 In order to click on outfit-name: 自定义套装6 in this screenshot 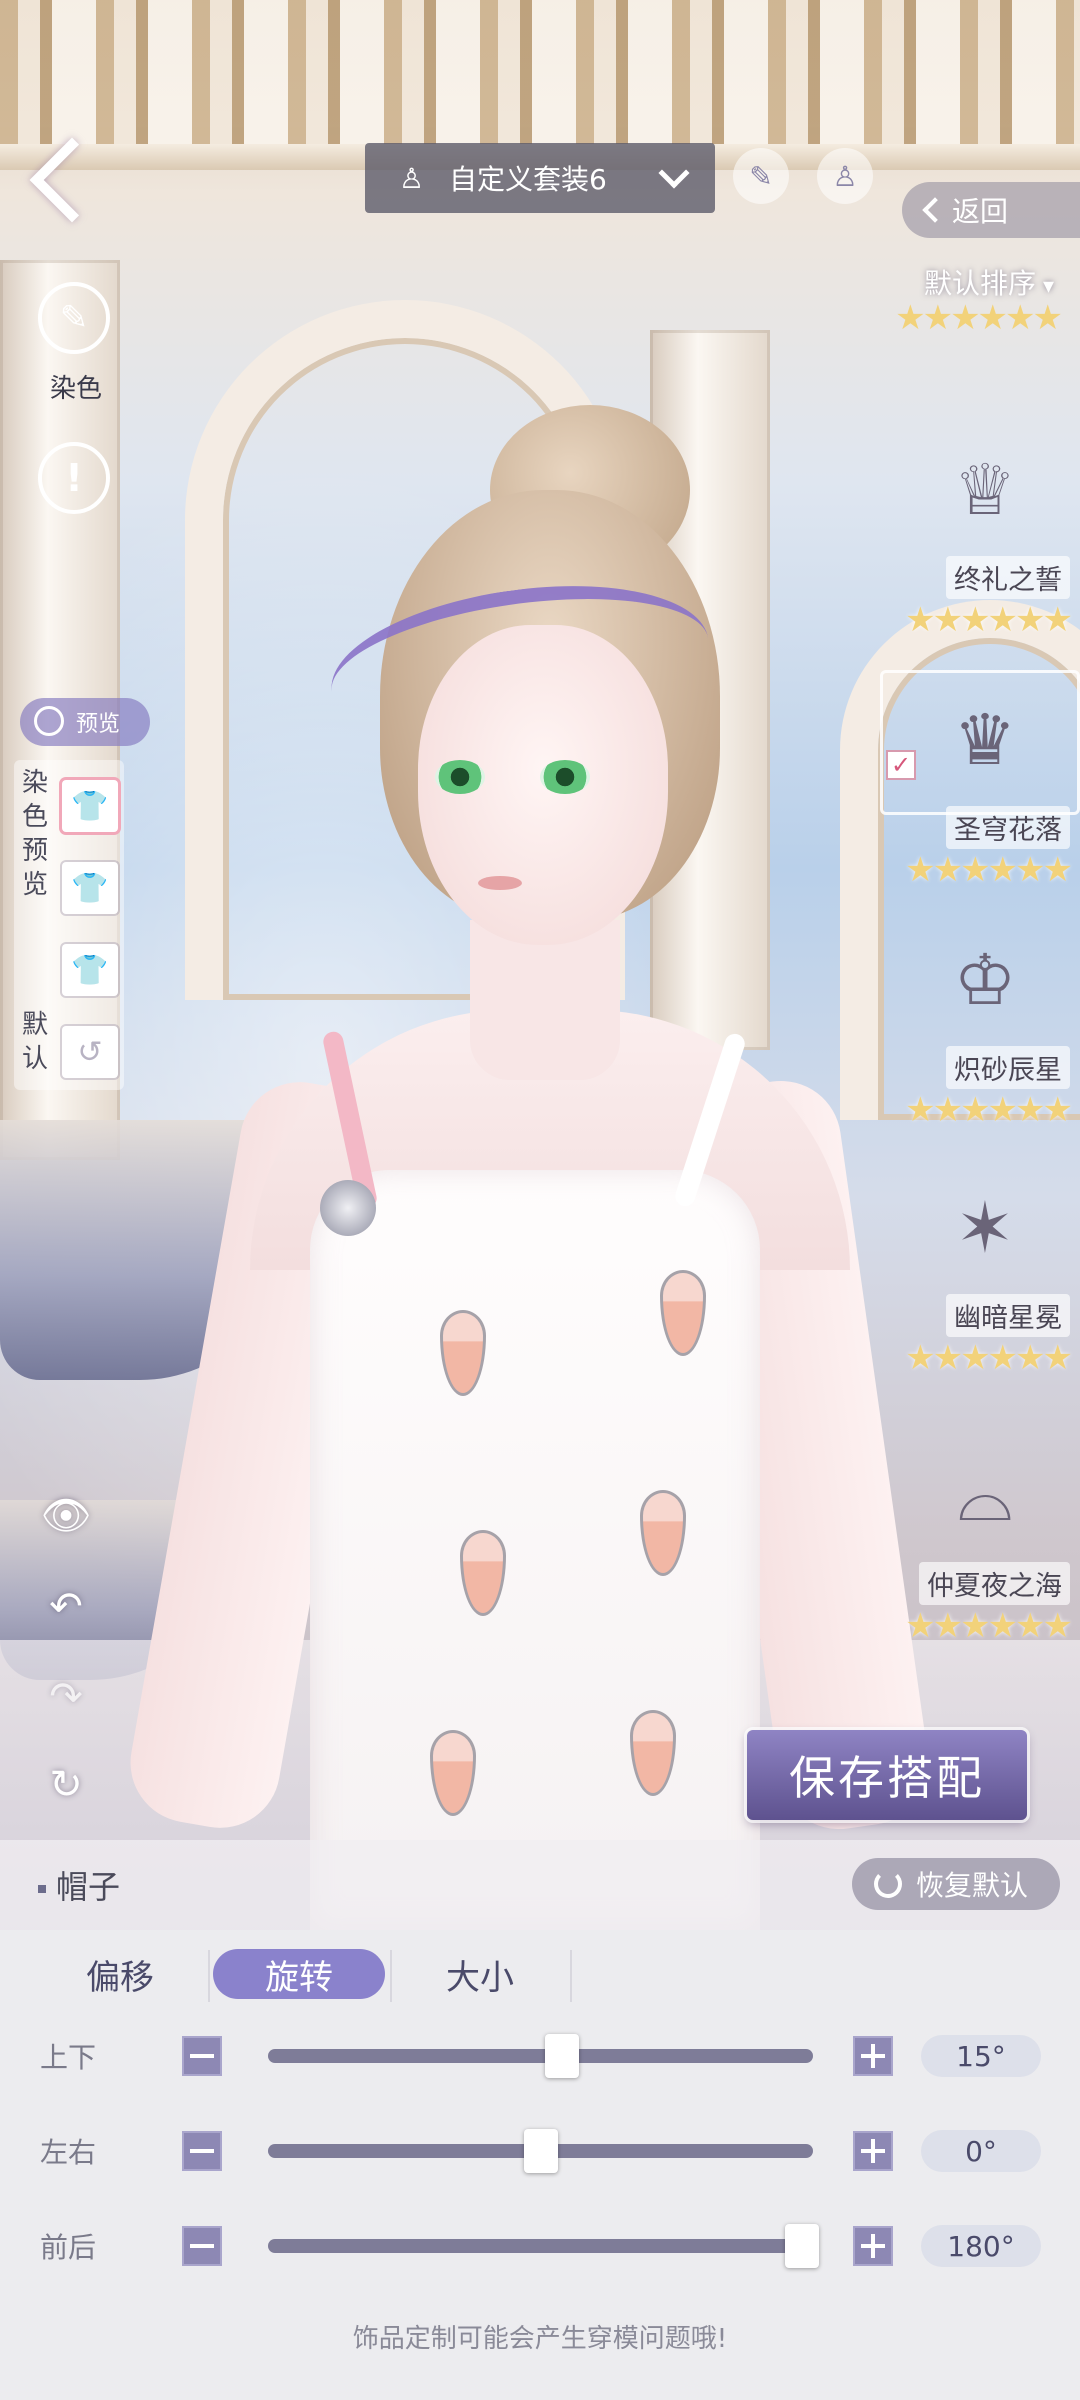, I will do `click(528, 179)`.